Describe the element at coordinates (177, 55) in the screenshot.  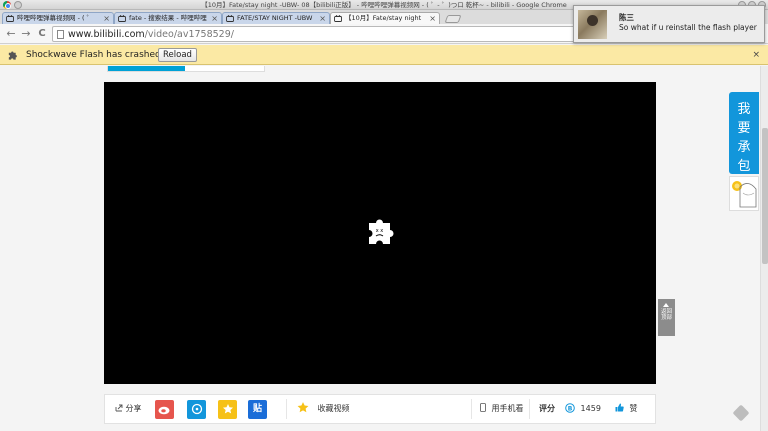
I see `infobar-reload-button: Reload` at that location.